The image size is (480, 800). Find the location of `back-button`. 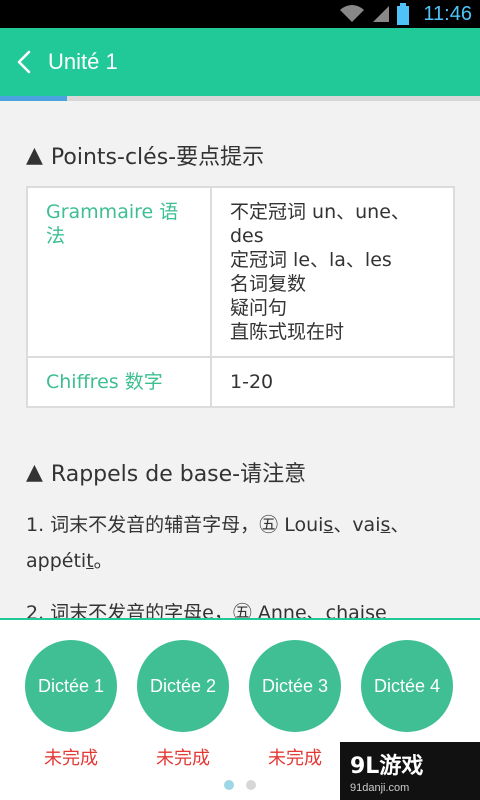

back-button is located at coordinates (24, 62).